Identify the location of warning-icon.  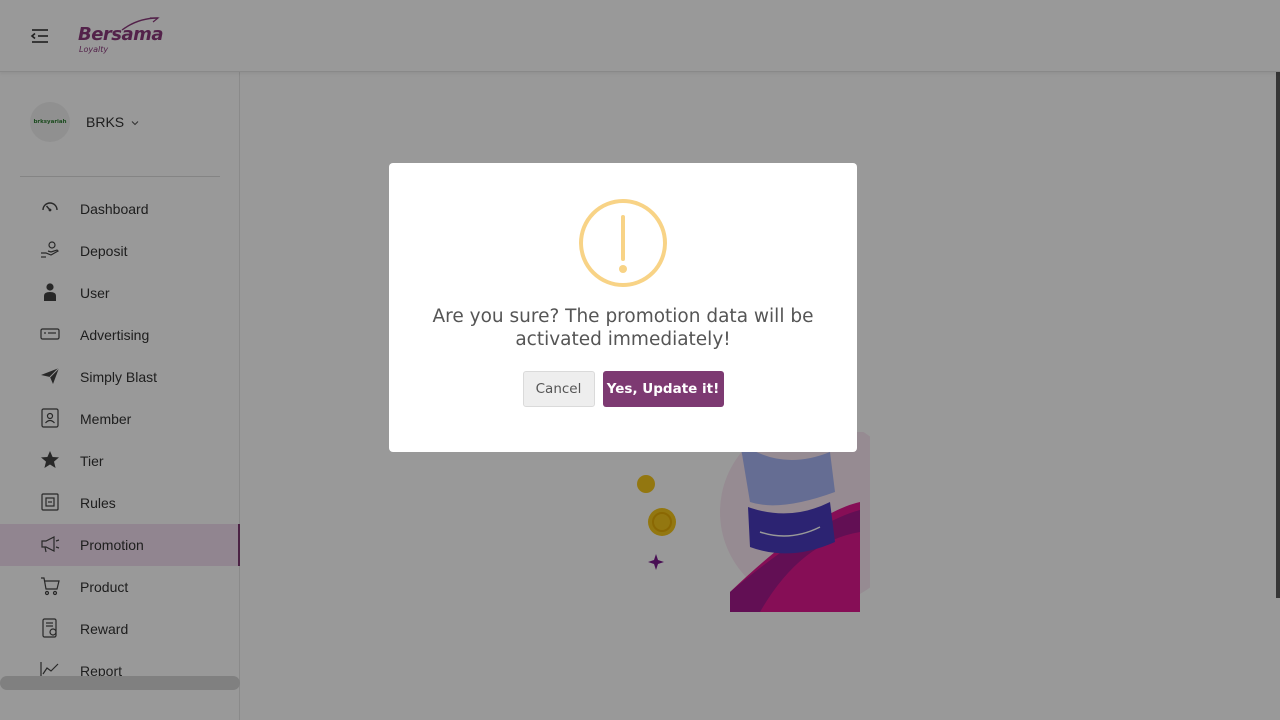
(623, 243).